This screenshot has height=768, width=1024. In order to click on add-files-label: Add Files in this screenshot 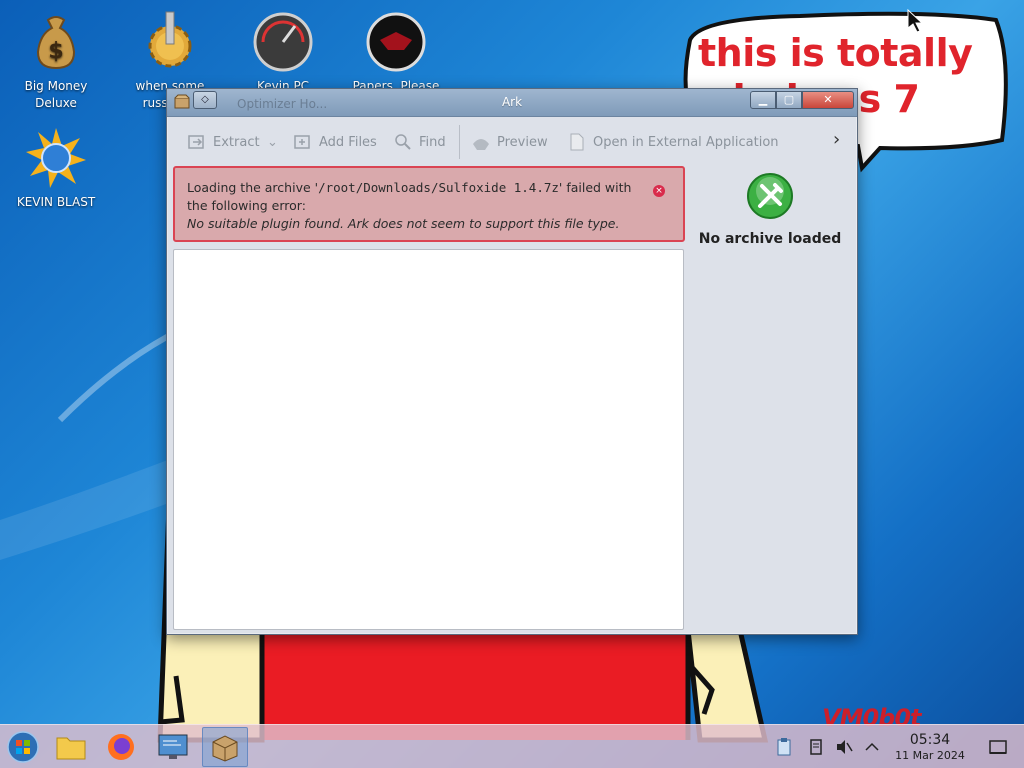, I will do `click(348, 142)`.